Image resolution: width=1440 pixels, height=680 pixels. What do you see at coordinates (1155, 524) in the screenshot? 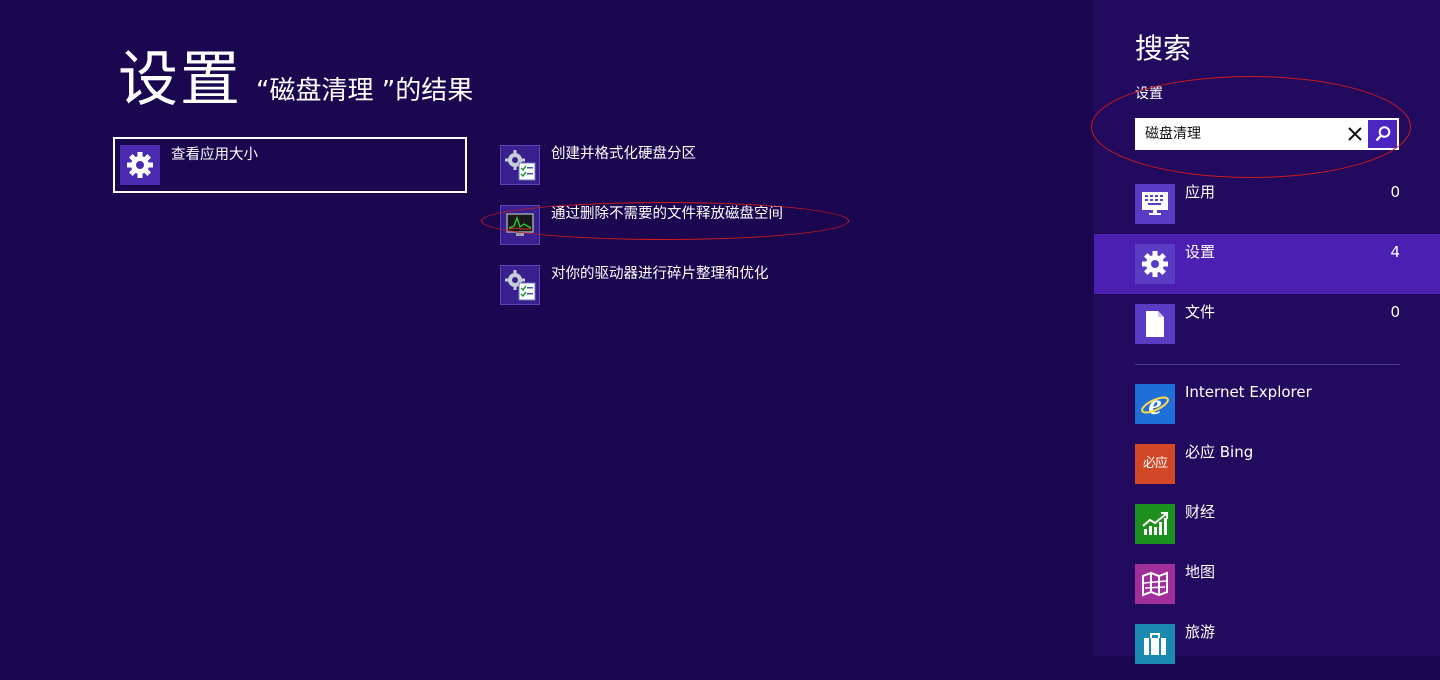
I see `finance-chart-icon` at bounding box center [1155, 524].